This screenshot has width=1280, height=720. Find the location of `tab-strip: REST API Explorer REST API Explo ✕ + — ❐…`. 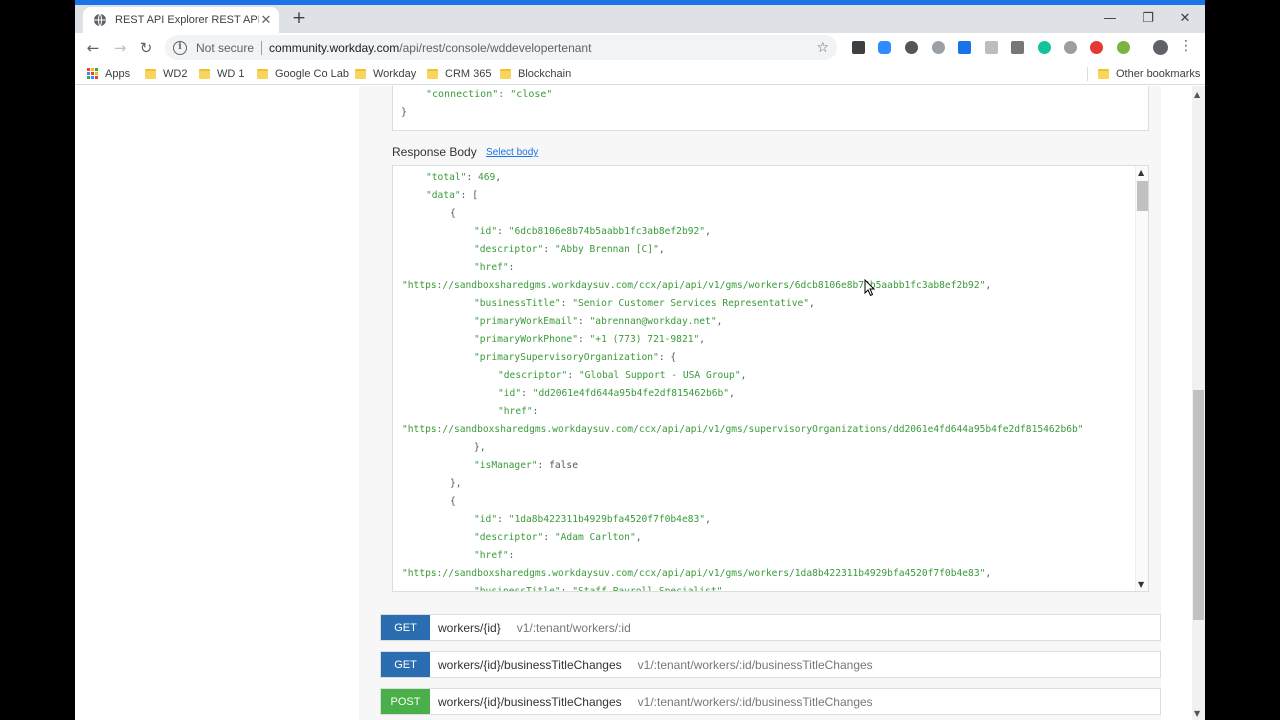

tab-strip: REST API Explorer REST API Explo ✕ + — ❐… is located at coordinates (640, 19).